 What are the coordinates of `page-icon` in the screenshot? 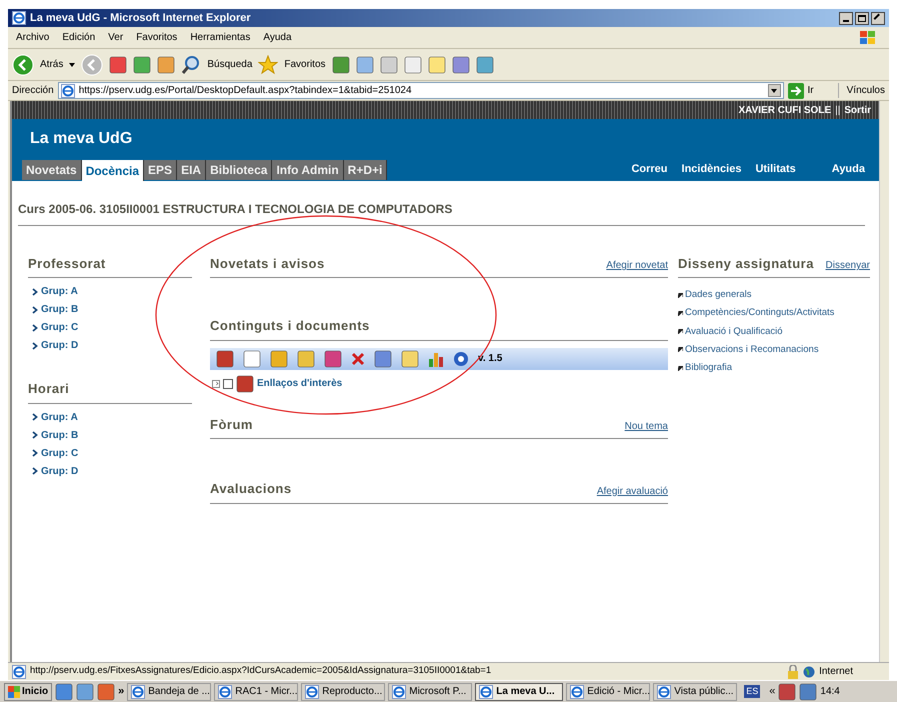 It's located at (67, 91).